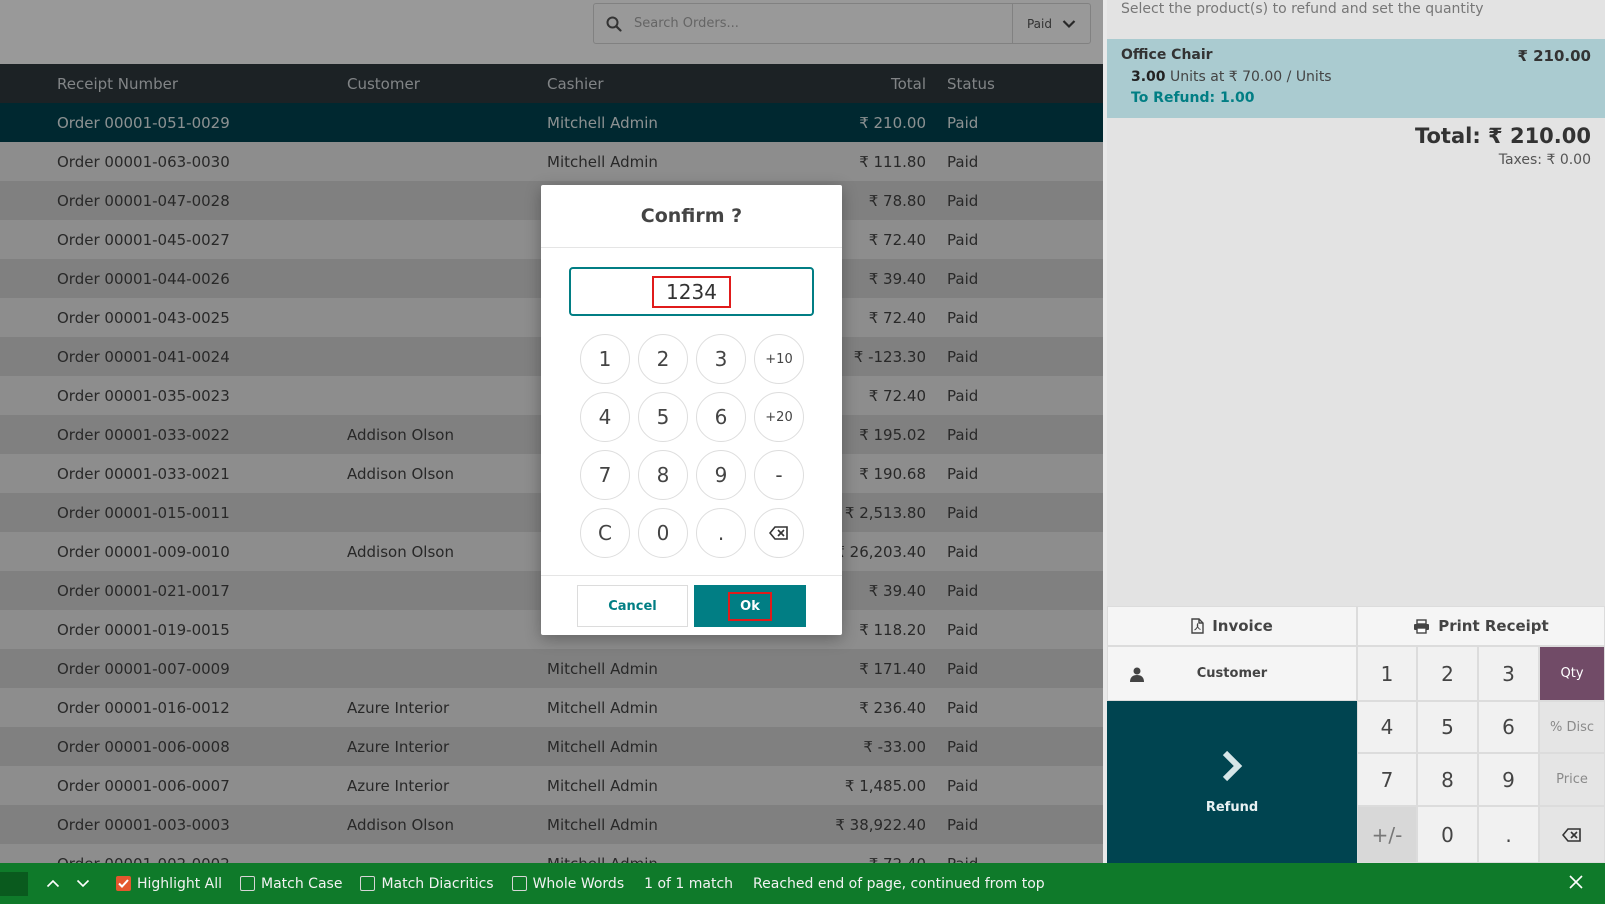 This screenshot has height=904, width=1605. I want to click on find-option-match-diacritics: Match Diacritics, so click(427, 883).